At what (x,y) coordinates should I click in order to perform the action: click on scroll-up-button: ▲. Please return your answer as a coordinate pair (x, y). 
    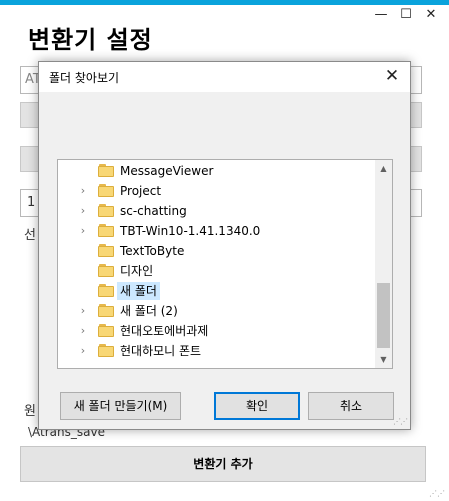
    Looking at the image, I should click on (383, 168).